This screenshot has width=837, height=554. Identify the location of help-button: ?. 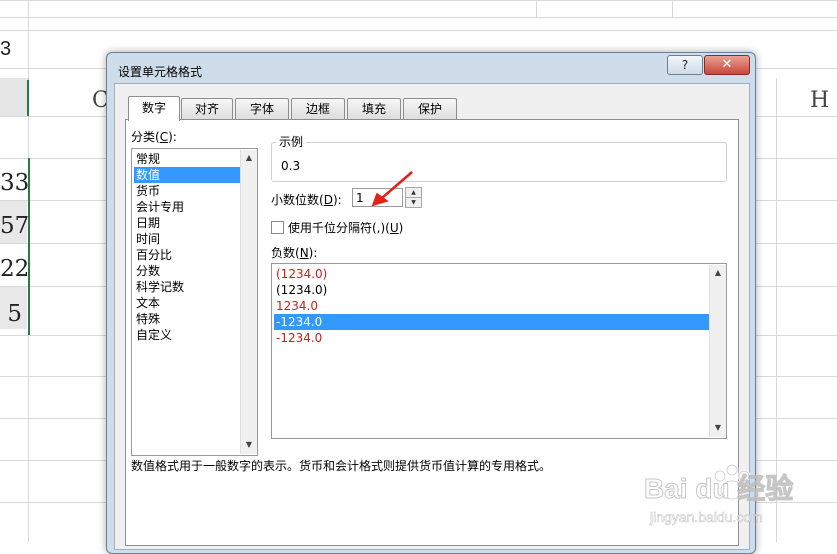
(685, 65).